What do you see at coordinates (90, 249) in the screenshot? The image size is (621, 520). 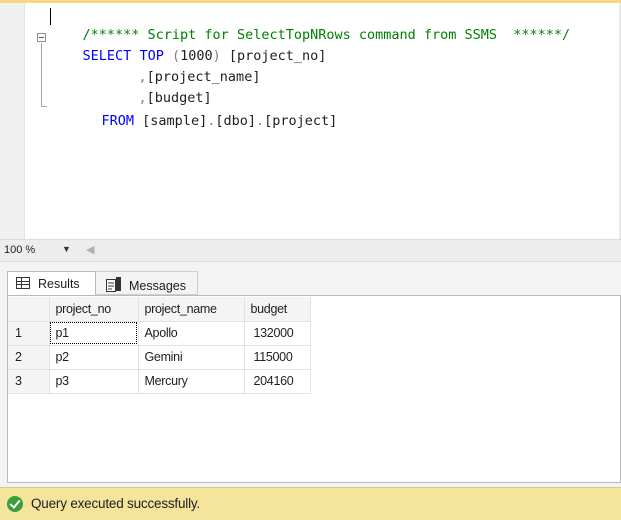 I see `scroll-left-arrow-icon: ◀` at bounding box center [90, 249].